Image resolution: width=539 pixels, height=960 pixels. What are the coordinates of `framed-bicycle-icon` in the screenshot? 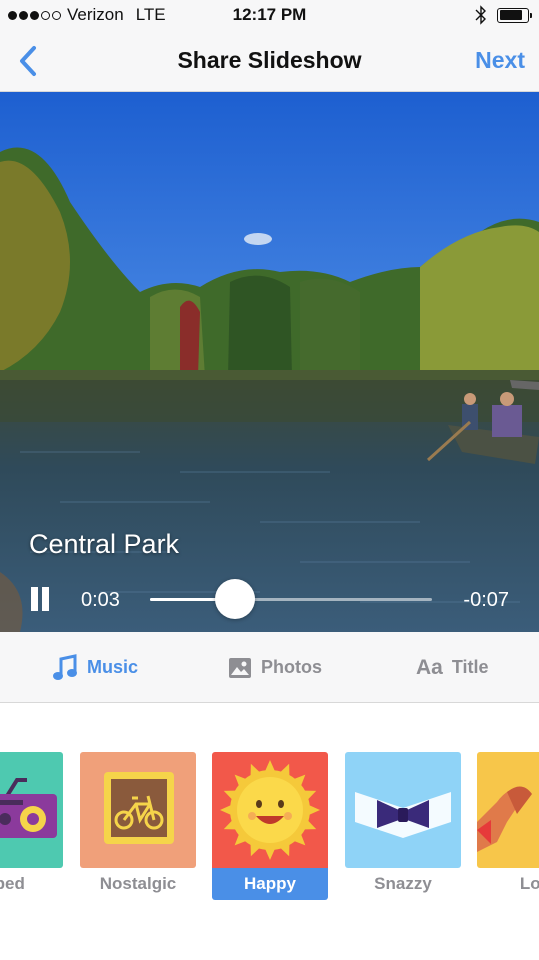 It's located at (138, 810).